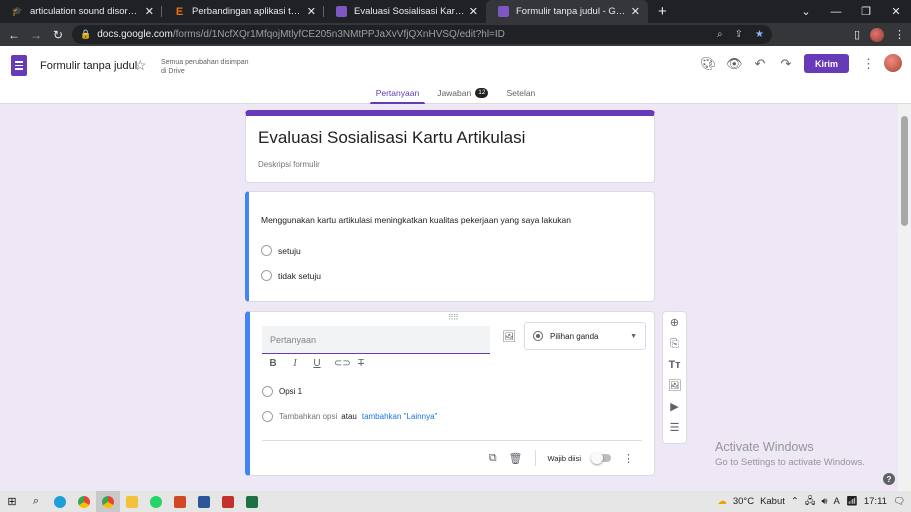 Image resolution: width=911 pixels, height=512 pixels. I want to click on restore-icon: ❐, so click(866, 11).